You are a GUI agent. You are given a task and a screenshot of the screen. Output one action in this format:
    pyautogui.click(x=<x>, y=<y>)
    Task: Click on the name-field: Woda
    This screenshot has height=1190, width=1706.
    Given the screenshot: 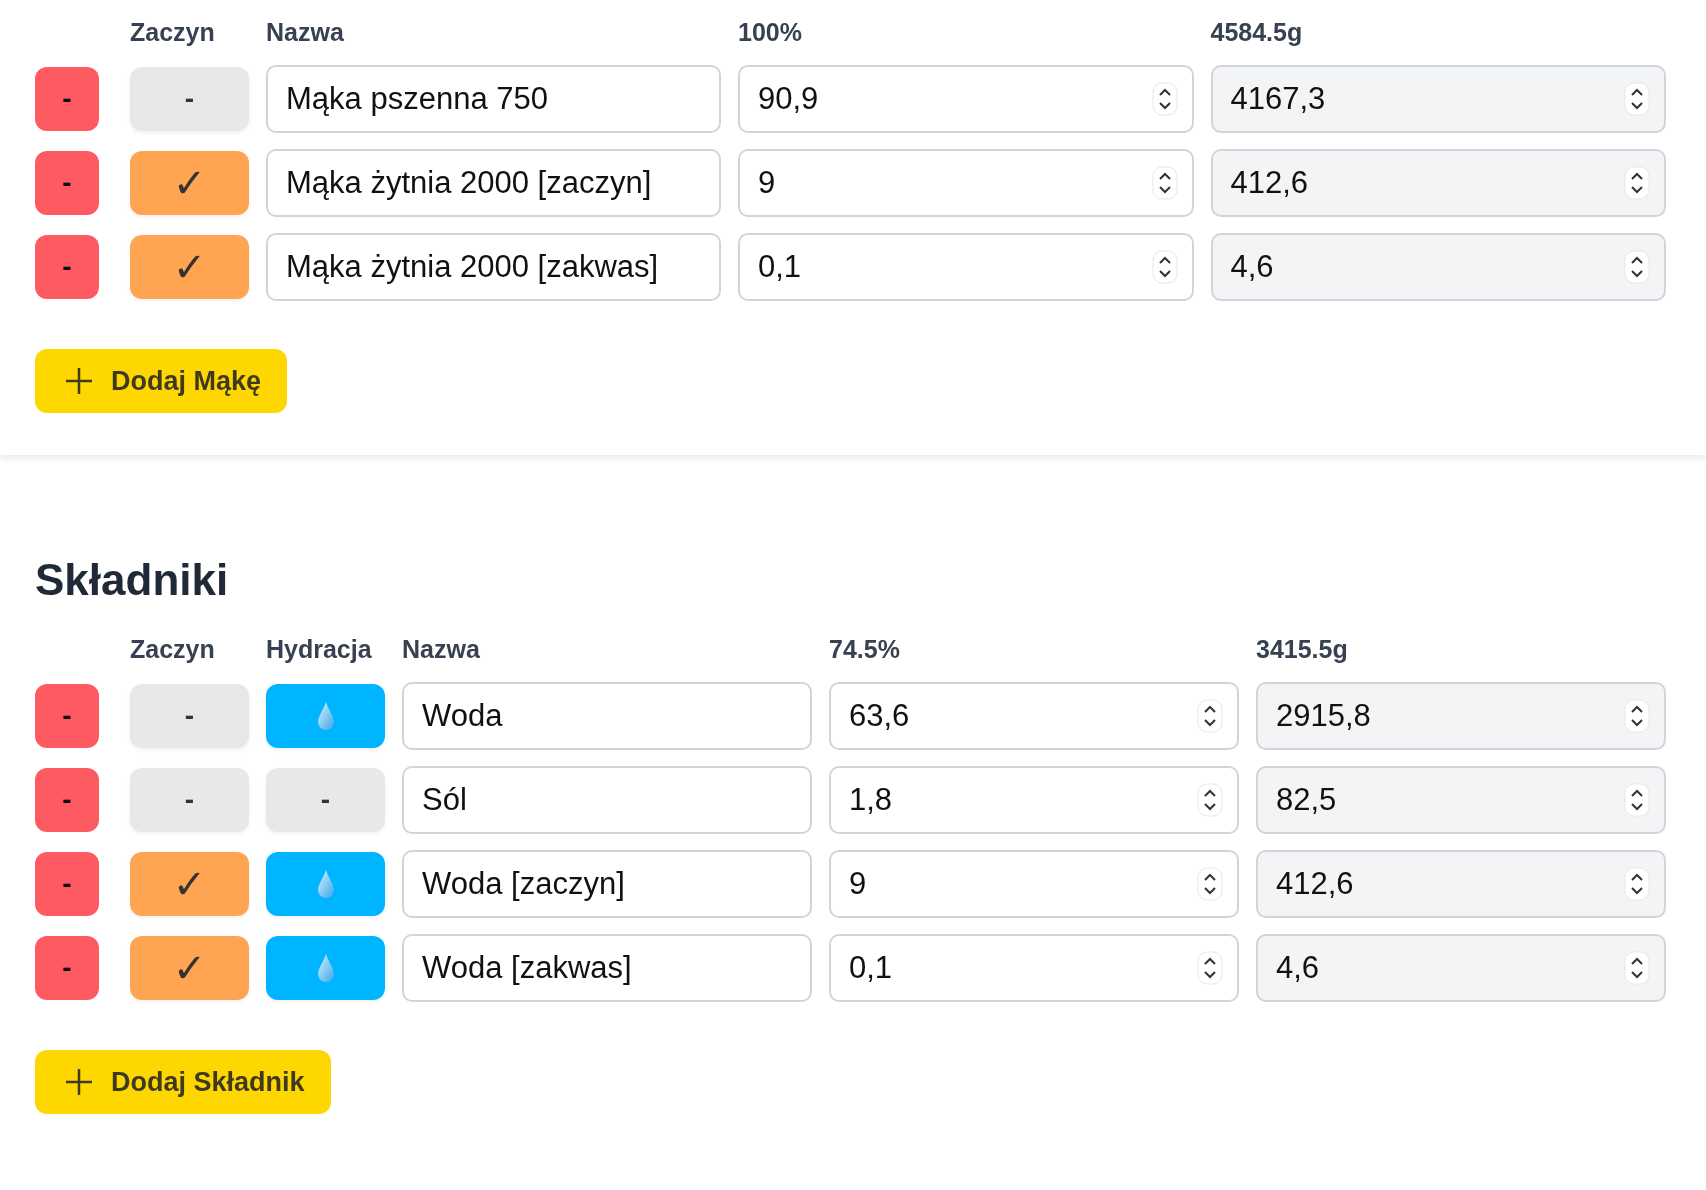 What is the action you would take?
    pyautogui.click(x=607, y=716)
    